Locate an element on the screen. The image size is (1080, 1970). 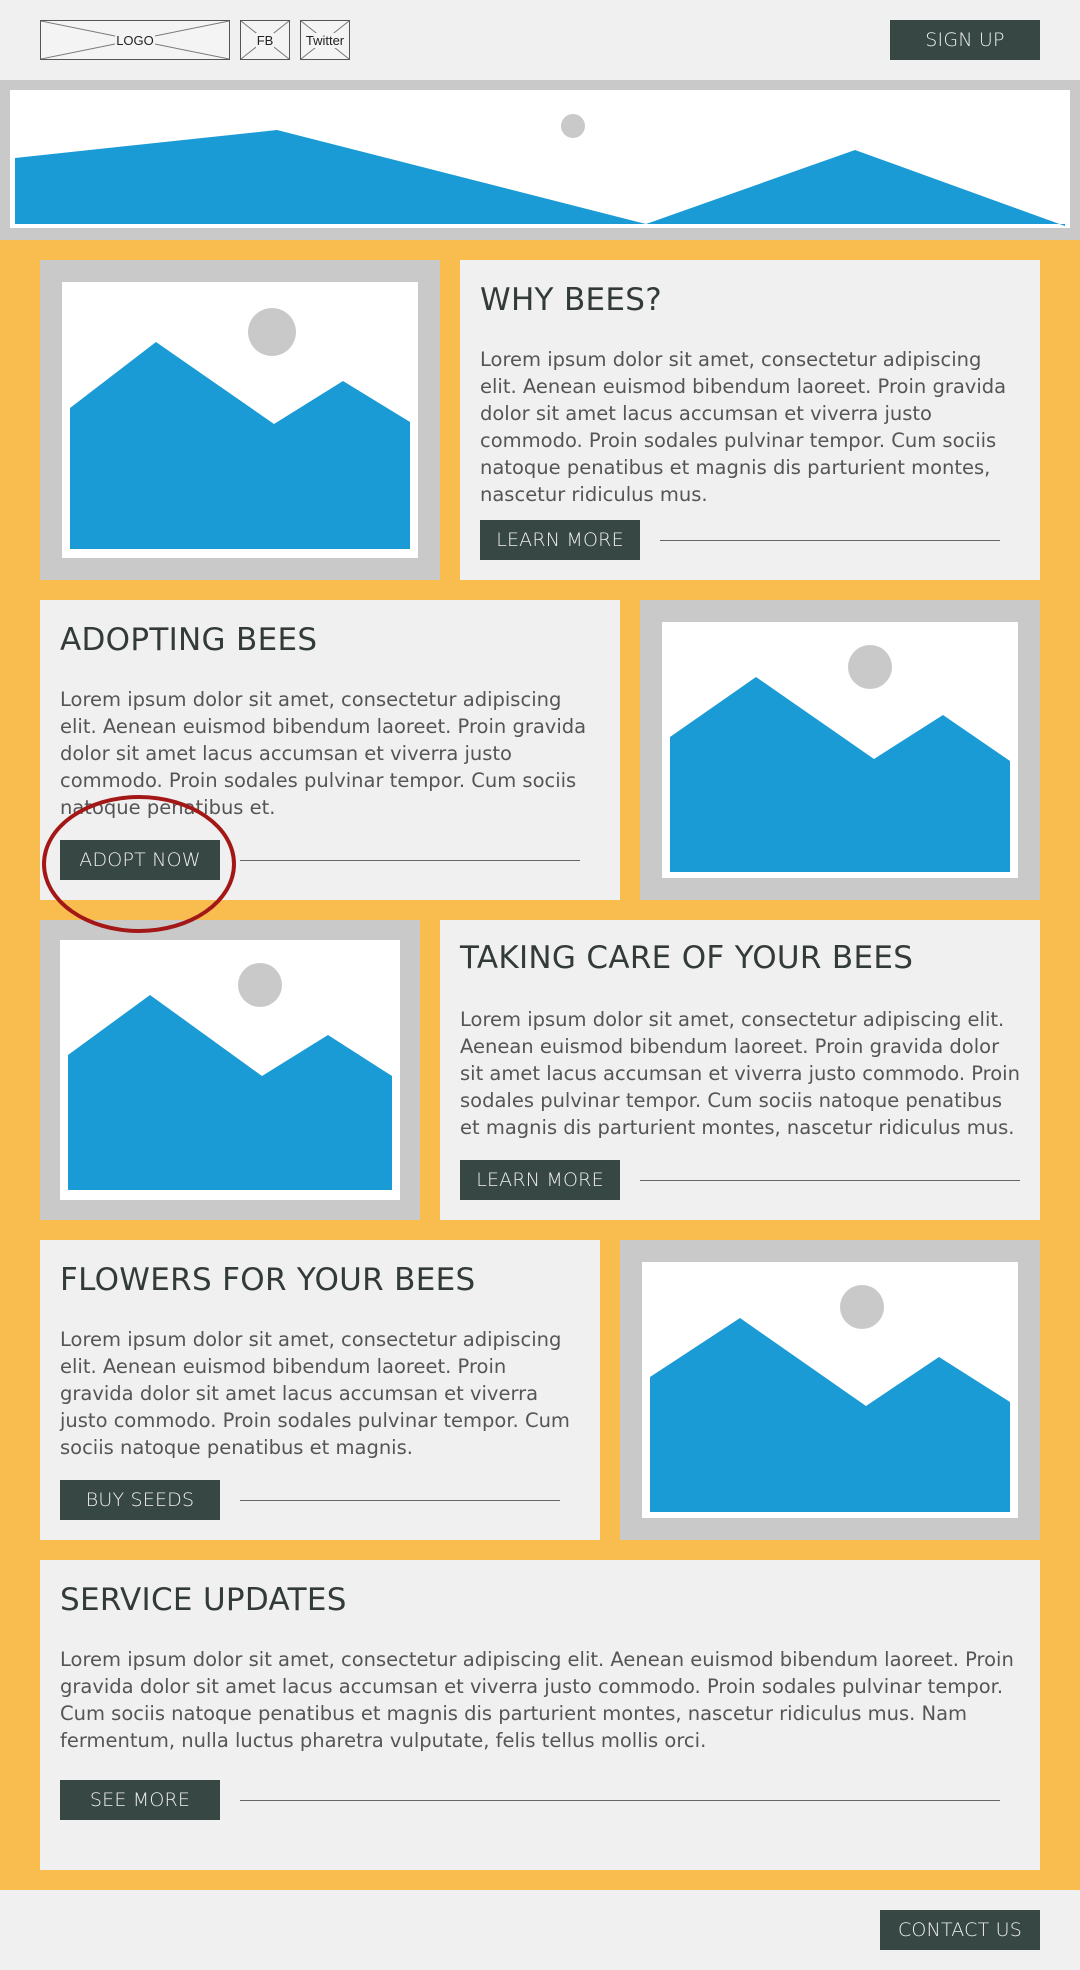
twitter-label: Twitter is located at coordinates (325, 40).